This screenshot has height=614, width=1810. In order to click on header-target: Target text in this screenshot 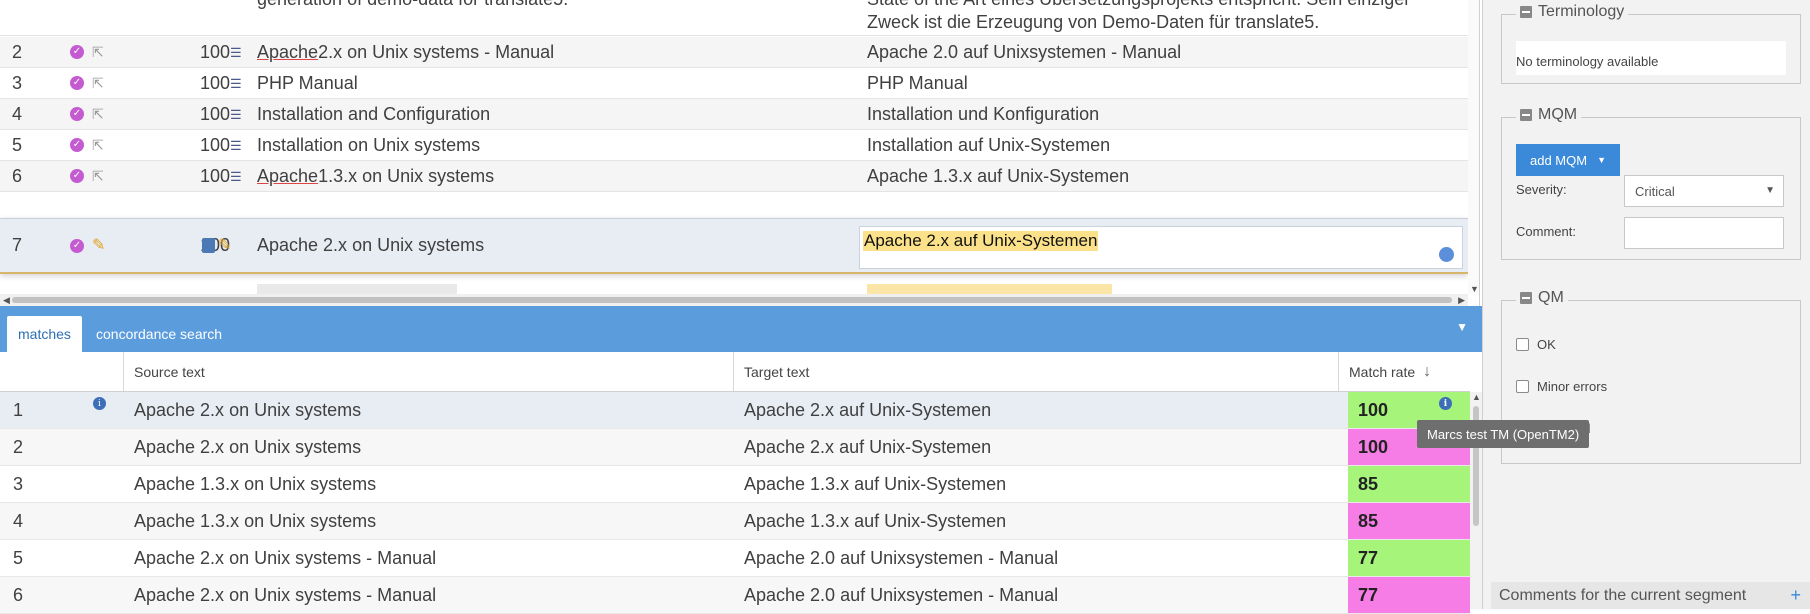, I will do `click(1035, 371)`.